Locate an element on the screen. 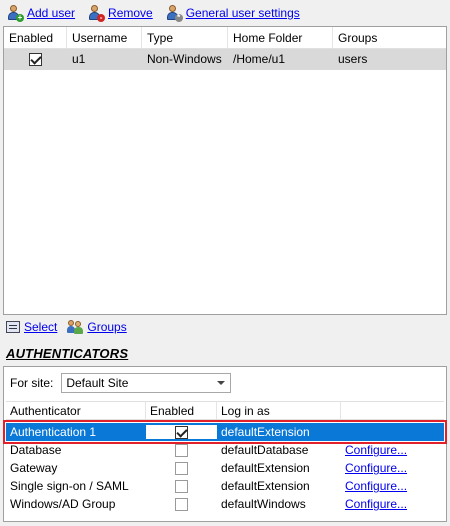  add-user-button: + Add user is located at coordinates (40, 13).